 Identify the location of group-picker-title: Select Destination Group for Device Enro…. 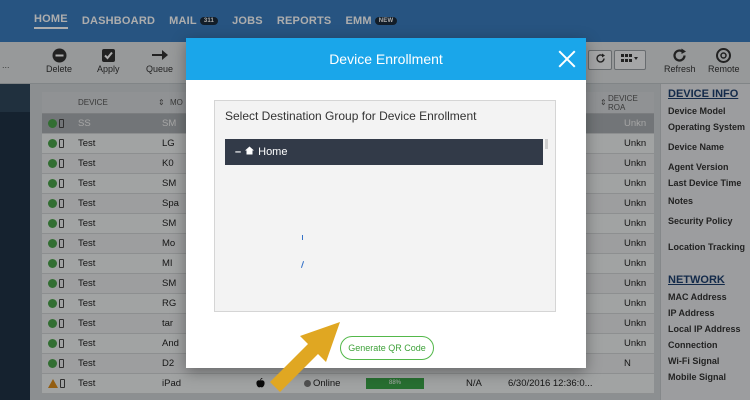
(351, 116).